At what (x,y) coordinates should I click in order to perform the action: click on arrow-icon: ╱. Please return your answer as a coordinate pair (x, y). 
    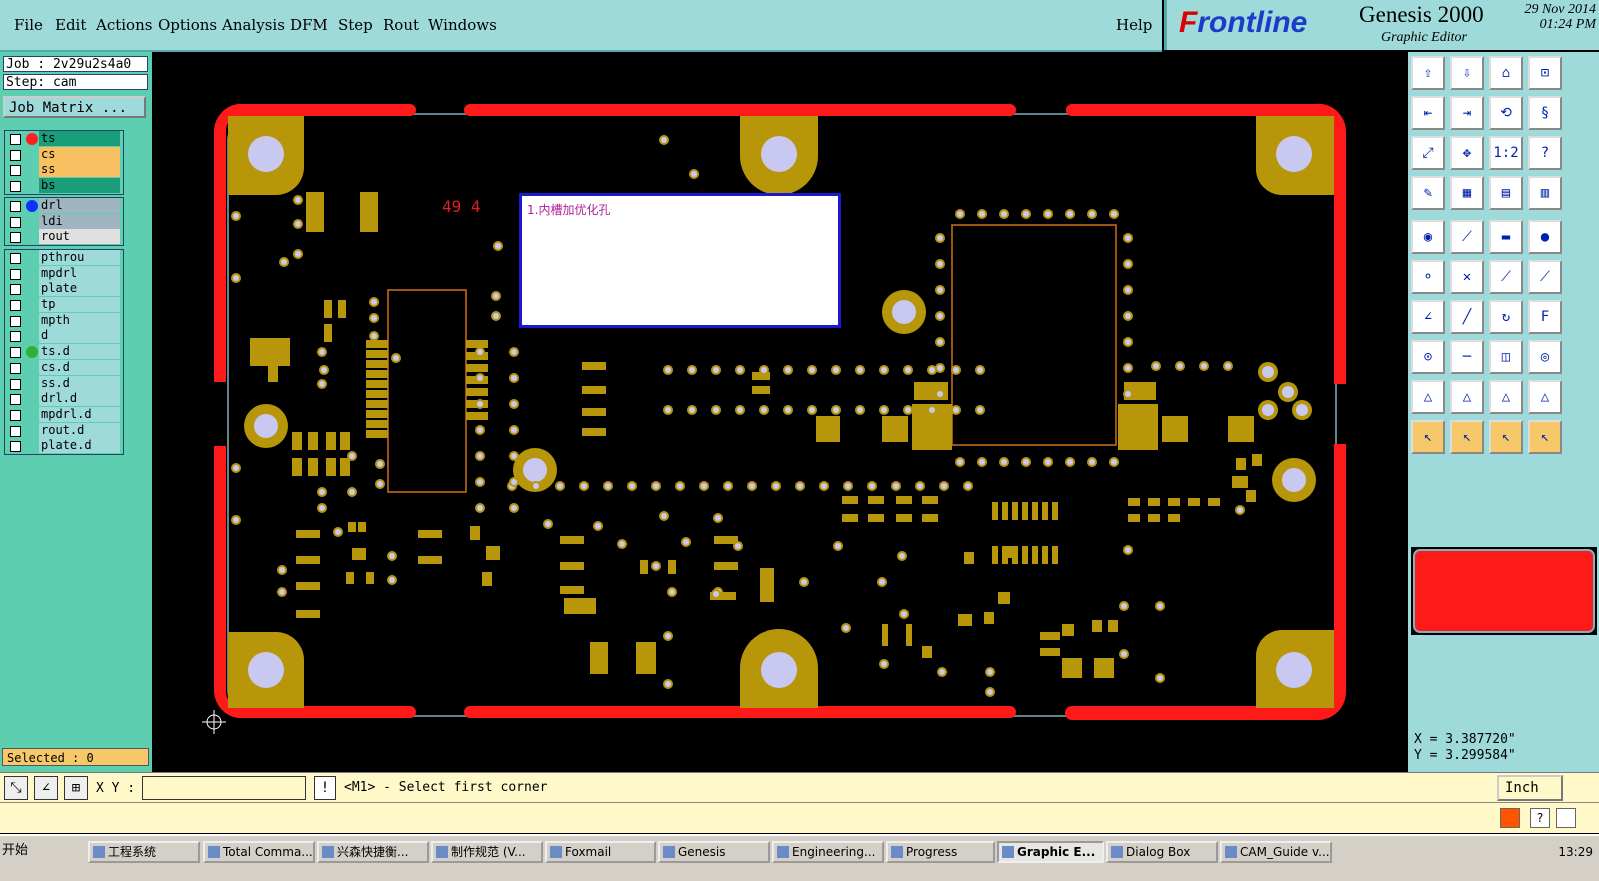
    Looking at the image, I should click on (1467, 317).